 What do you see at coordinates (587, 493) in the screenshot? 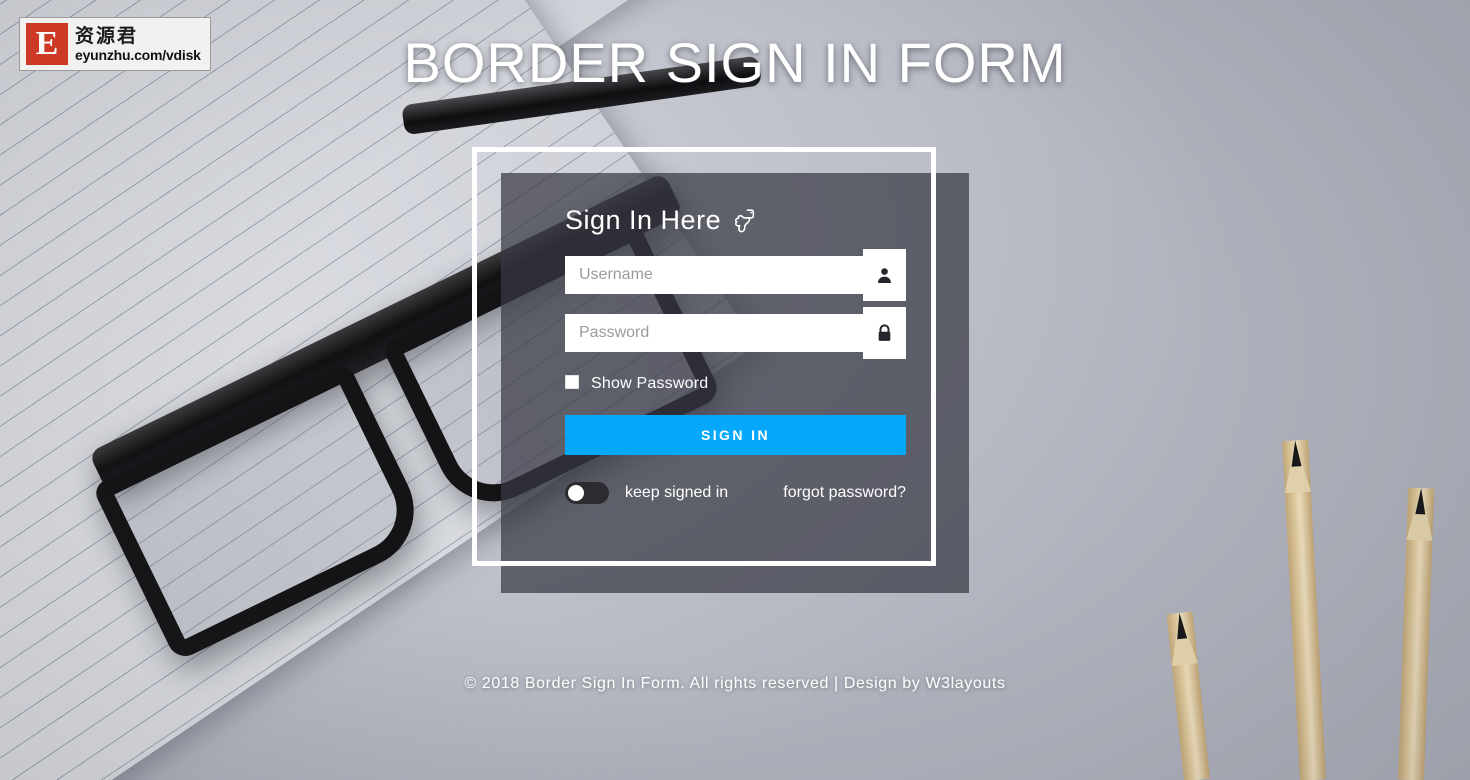
I see `keep-signed-in-toggle` at bounding box center [587, 493].